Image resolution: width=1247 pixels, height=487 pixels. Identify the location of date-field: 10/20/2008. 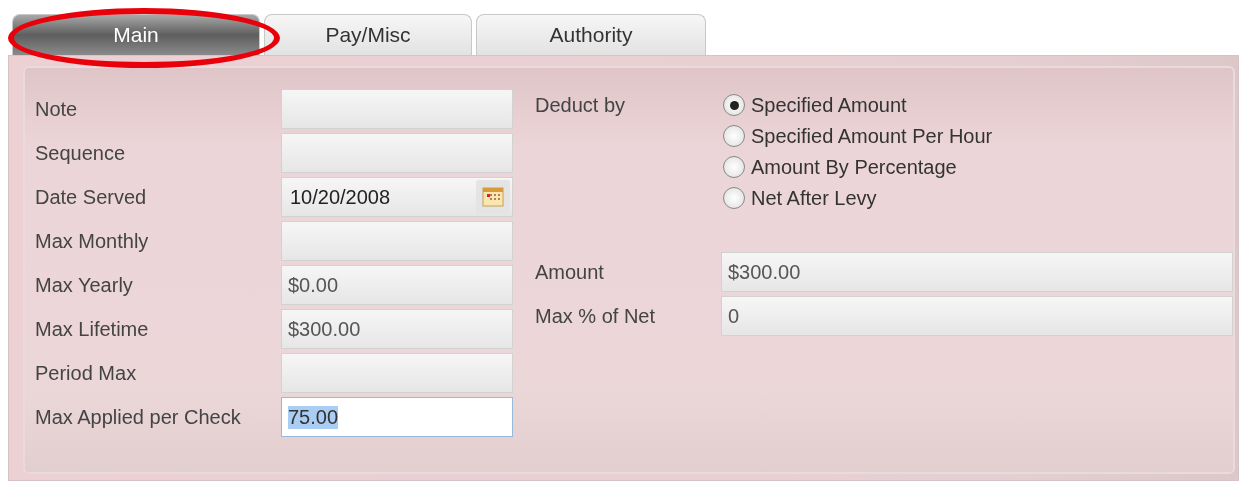
(397, 197).